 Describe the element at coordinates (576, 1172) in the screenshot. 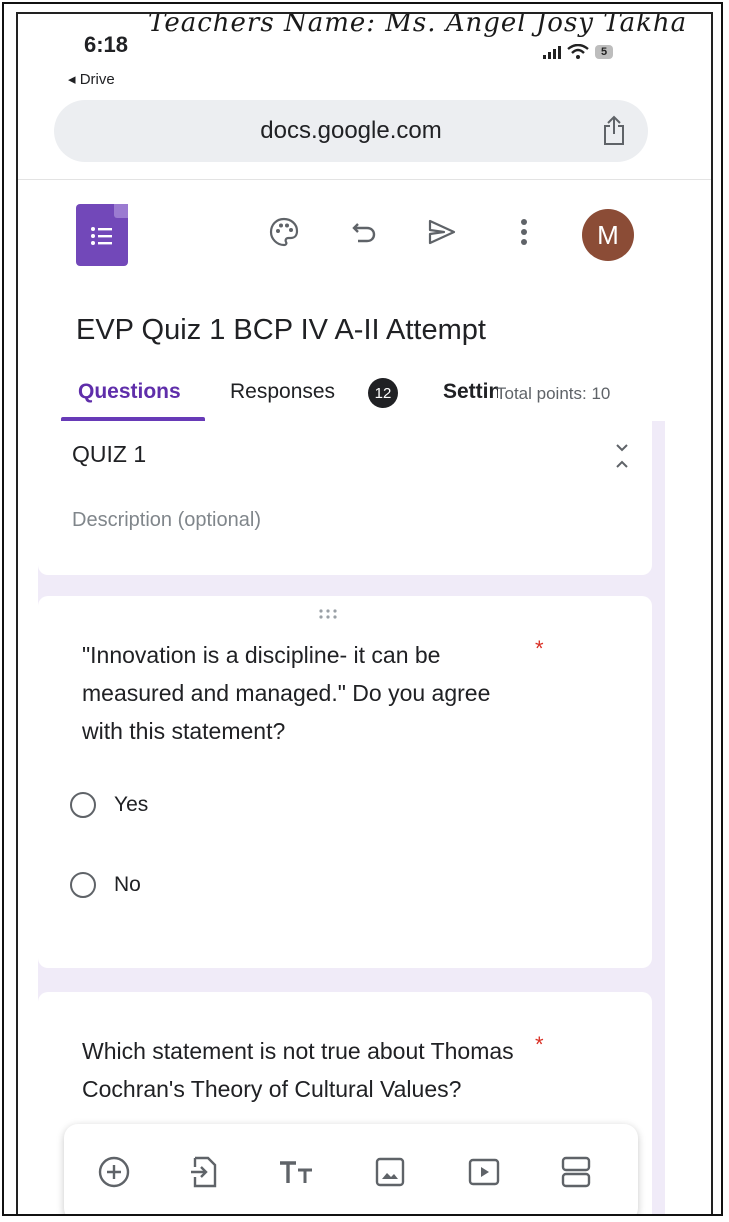

I see `add-section-icon` at that location.